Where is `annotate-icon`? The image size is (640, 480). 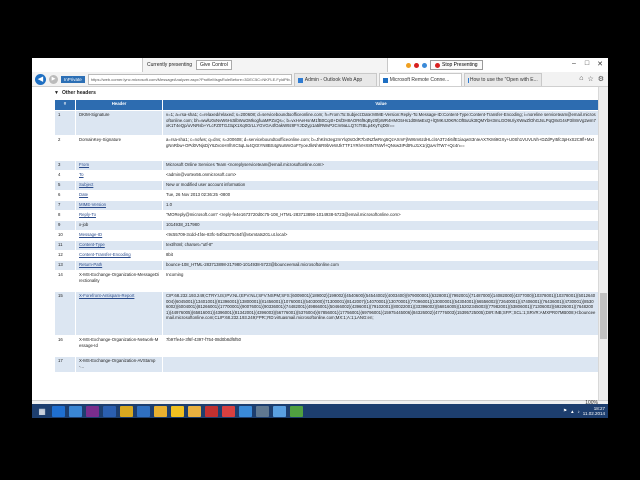
annotate-icon is located at coordinates (424, 65).